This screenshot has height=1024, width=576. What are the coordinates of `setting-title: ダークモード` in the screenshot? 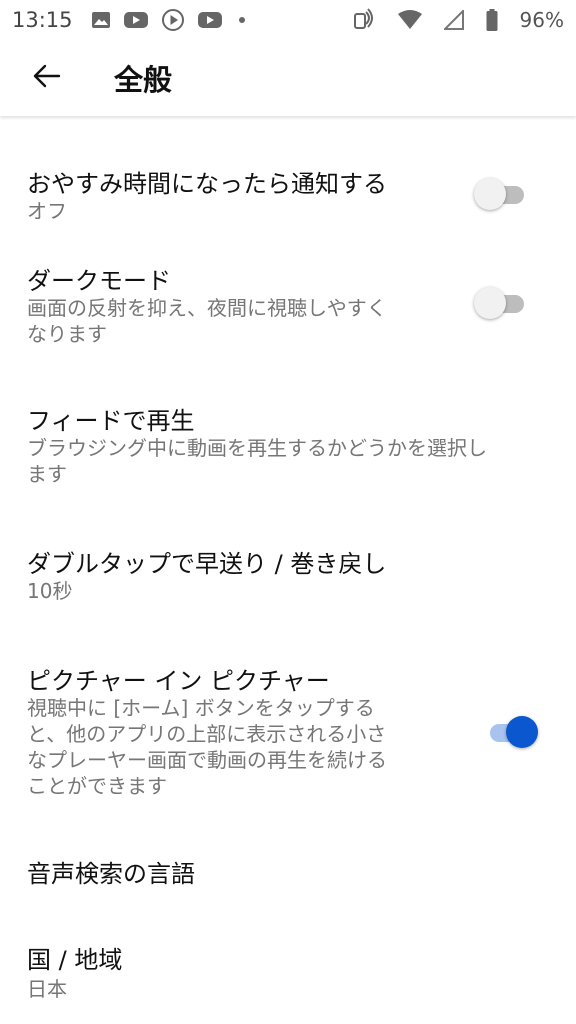 It's located at (99, 281).